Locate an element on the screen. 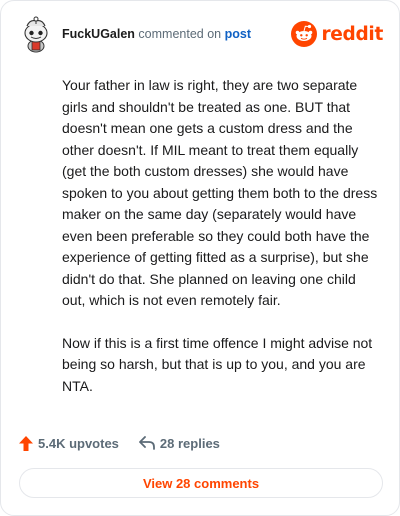 The width and height of the screenshot is (400, 516). post-link: post is located at coordinates (238, 34).